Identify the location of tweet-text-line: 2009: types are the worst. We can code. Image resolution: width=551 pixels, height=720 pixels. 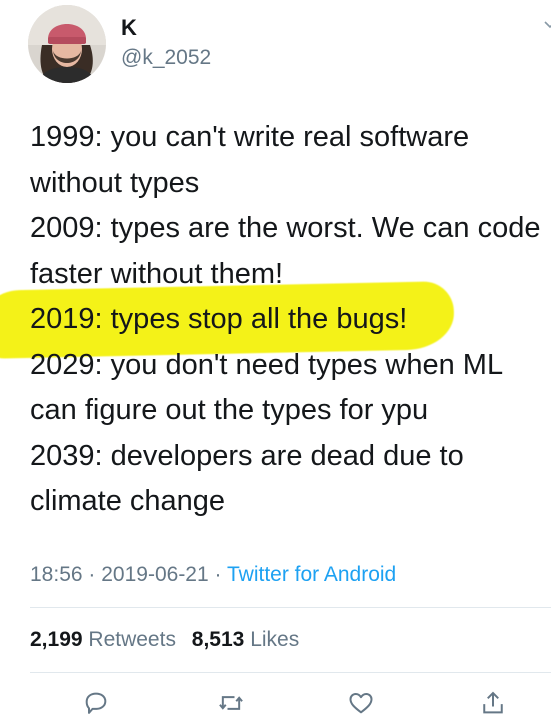
(285, 228).